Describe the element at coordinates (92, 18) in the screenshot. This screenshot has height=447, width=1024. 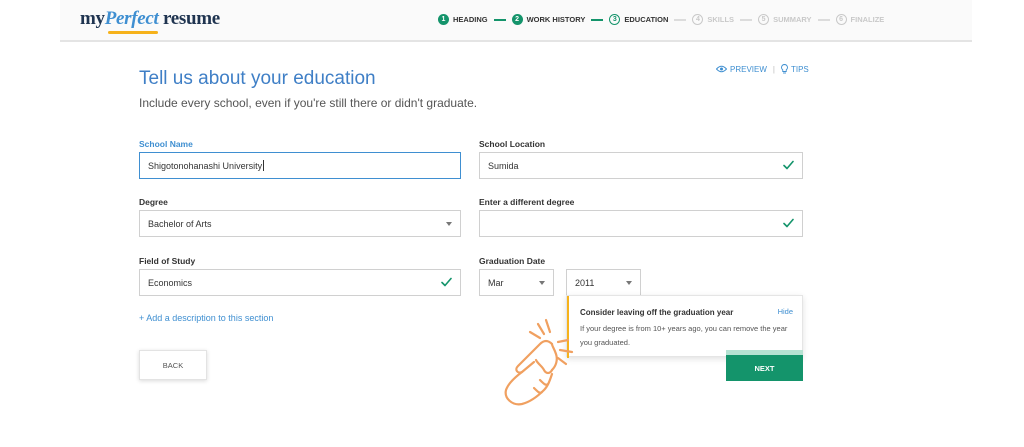
I see `logo-my: my` at that location.